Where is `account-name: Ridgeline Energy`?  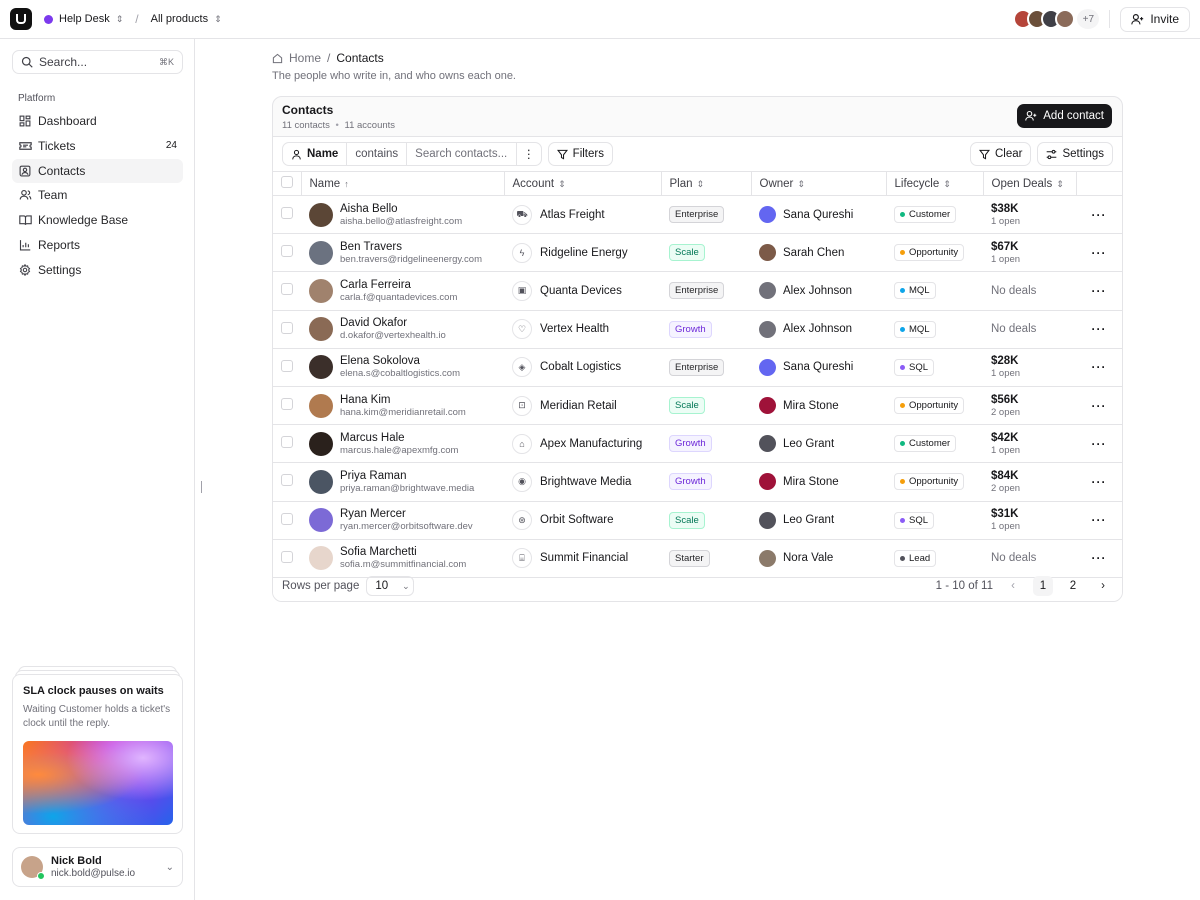 account-name: Ridgeline Energy is located at coordinates (584, 253).